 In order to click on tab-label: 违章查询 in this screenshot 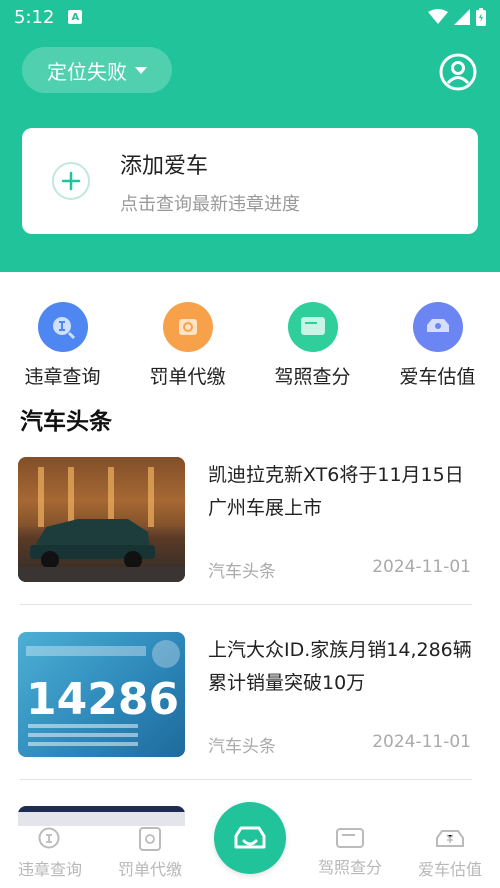, I will do `click(49, 869)`.